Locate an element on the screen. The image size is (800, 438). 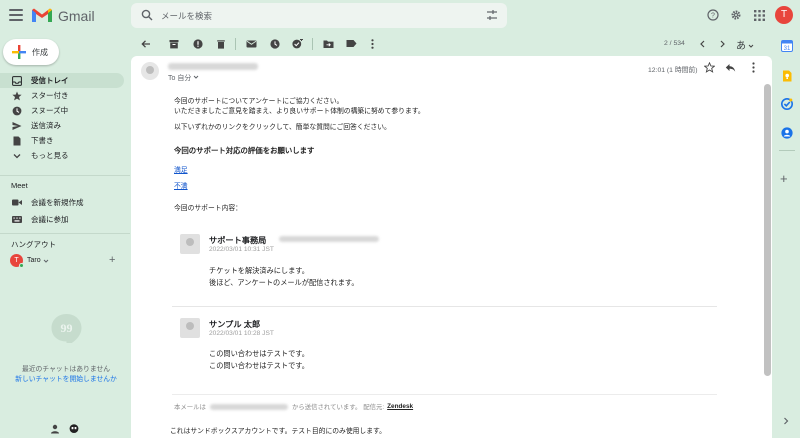
calendar-icon: 31 is located at coordinates (787, 46).